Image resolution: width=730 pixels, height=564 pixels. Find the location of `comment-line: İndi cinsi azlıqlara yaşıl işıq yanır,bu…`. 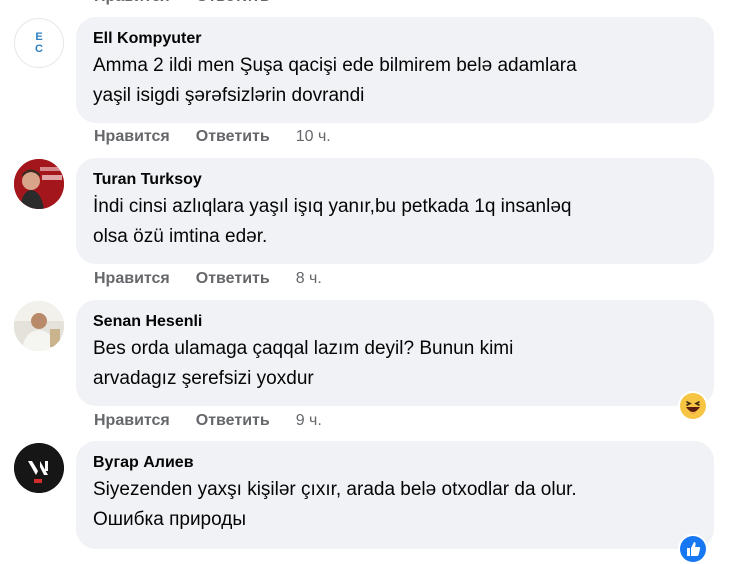

comment-line: İndi cinsi azlıqlara yaşıl işıq yanır,bu… is located at coordinates (332, 206).